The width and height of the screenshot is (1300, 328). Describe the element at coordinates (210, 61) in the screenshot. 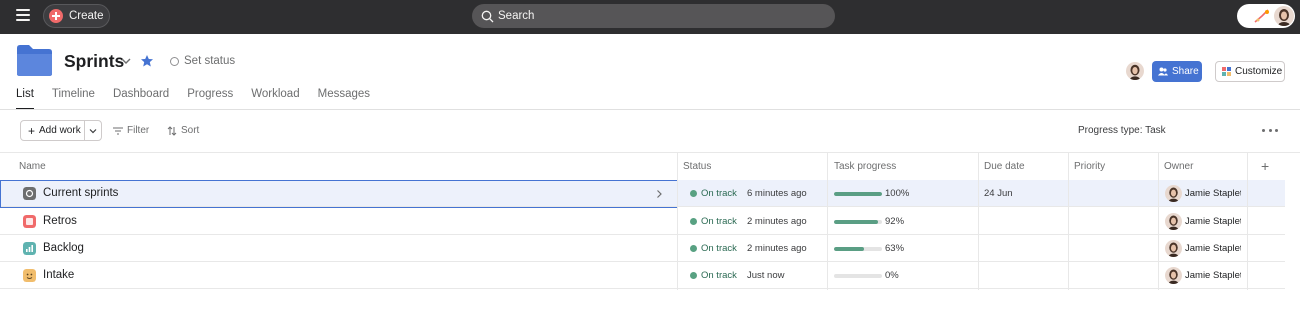

I see `set-status-label: Set status` at that location.